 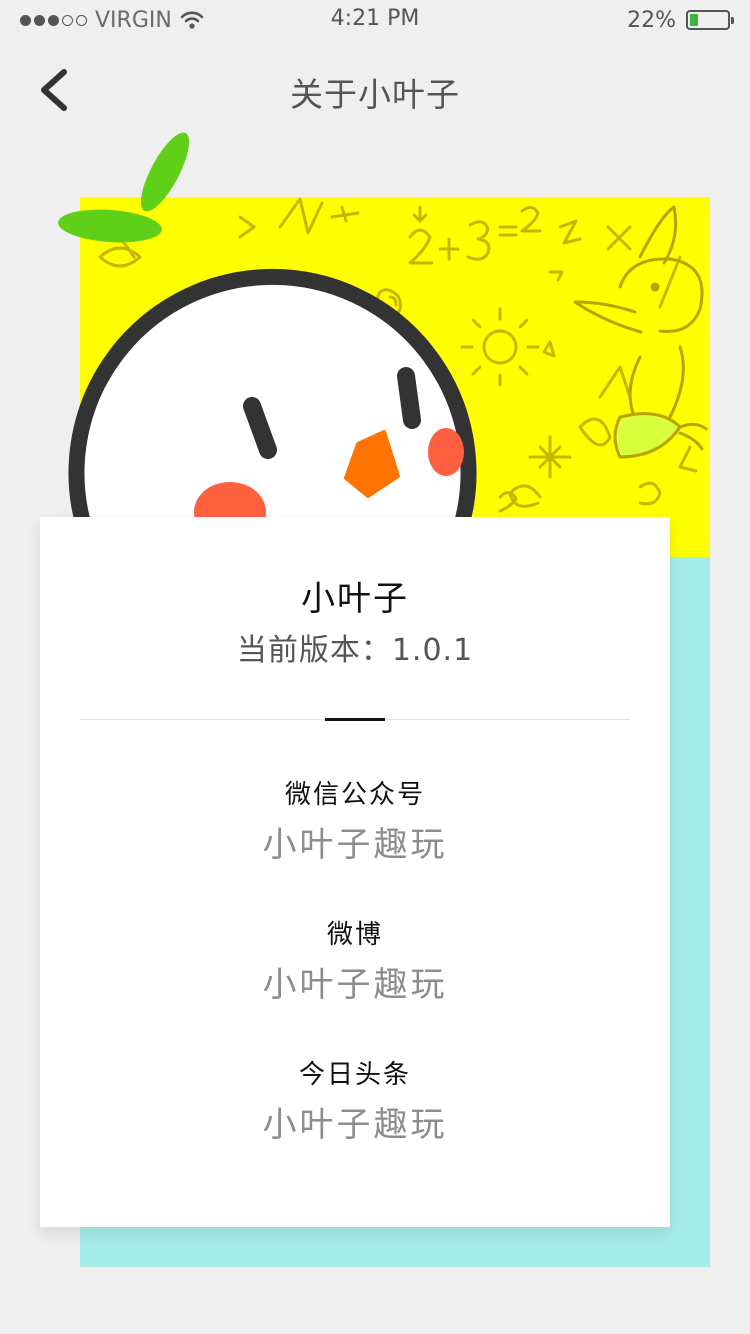 What do you see at coordinates (375, 94) in the screenshot?
I see `page-title: 关于小叶子` at bounding box center [375, 94].